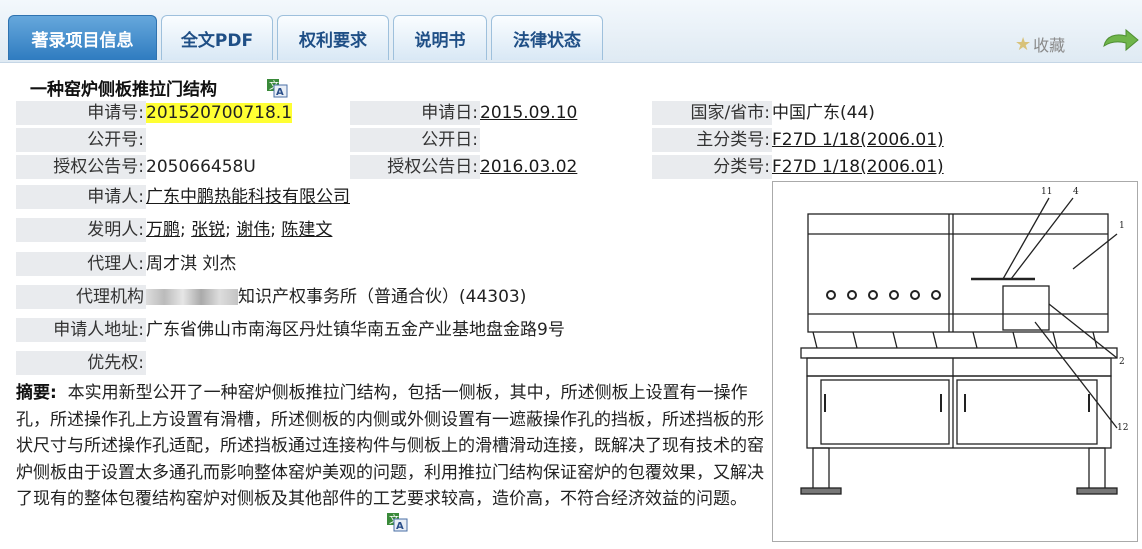  What do you see at coordinates (253, 230) in the screenshot?
I see `inventor-link: 谢伟` at bounding box center [253, 230].